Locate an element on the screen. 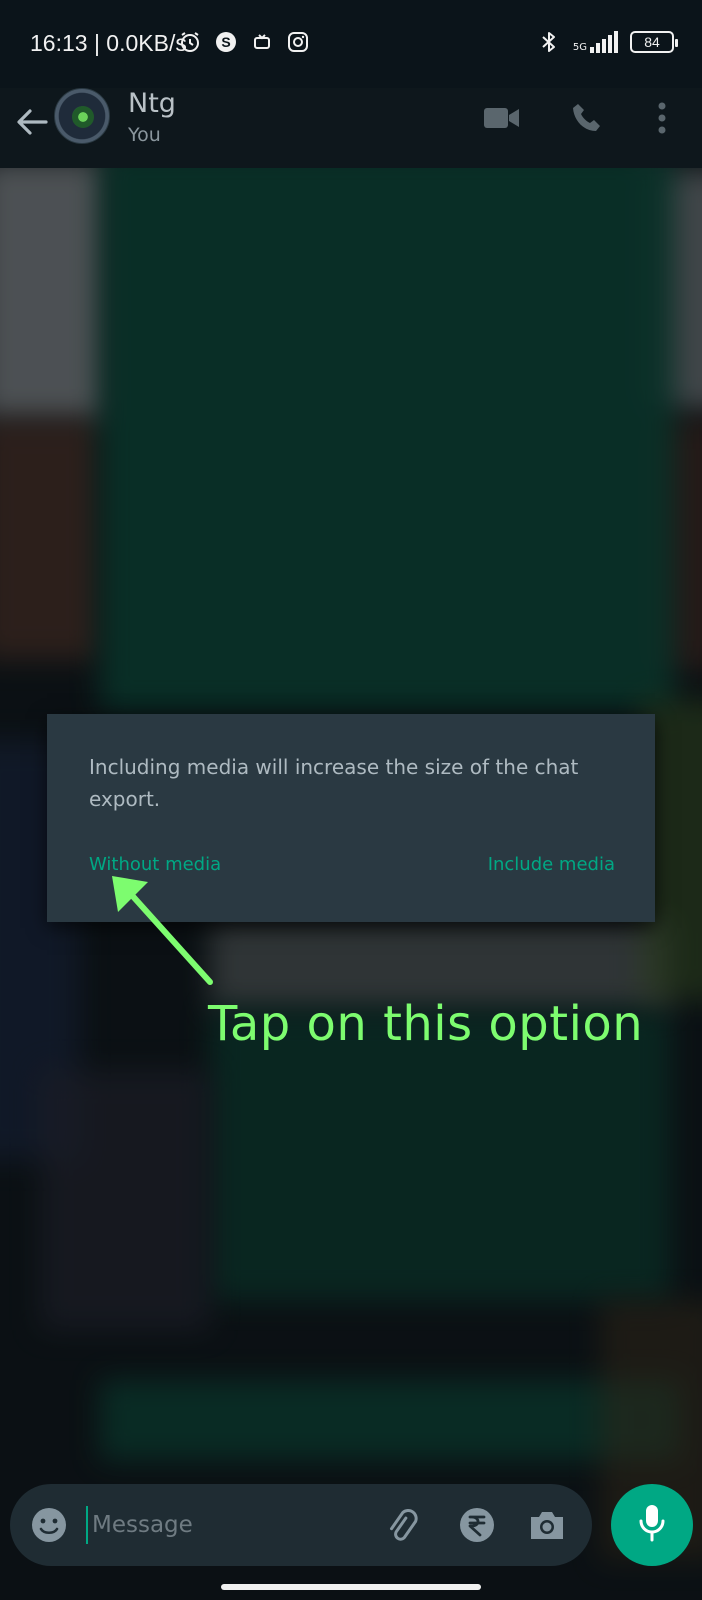 This screenshot has height=1600, width=702. message-composer is located at coordinates (301, 1525).